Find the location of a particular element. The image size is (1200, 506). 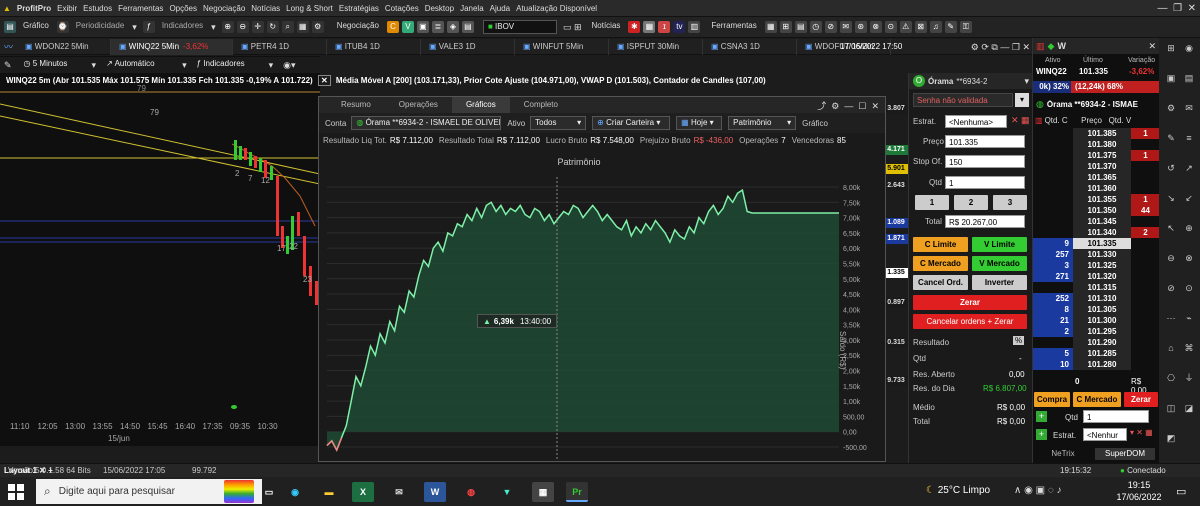

vpn-icon: ▼ is located at coordinates (507, 492).